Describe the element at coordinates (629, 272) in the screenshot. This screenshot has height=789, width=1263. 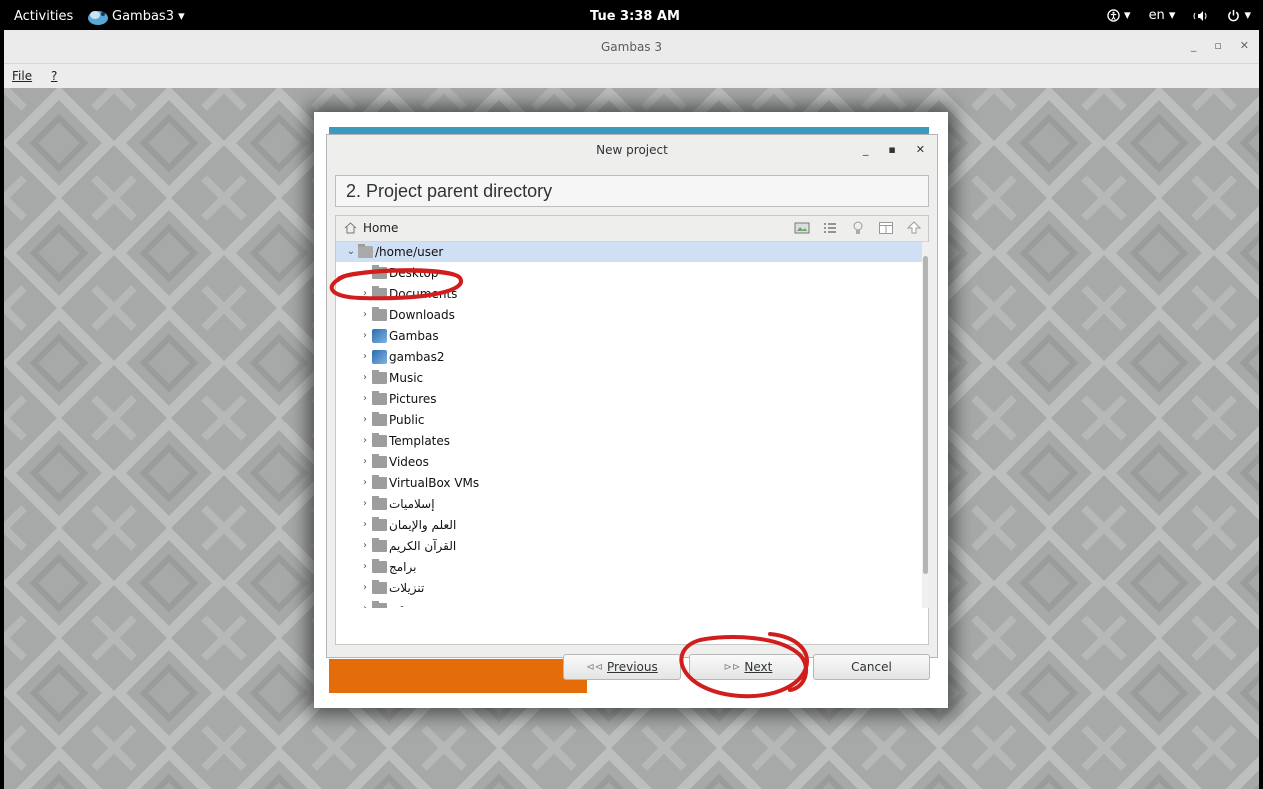
I see `tree-row: › Desktop` at that location.